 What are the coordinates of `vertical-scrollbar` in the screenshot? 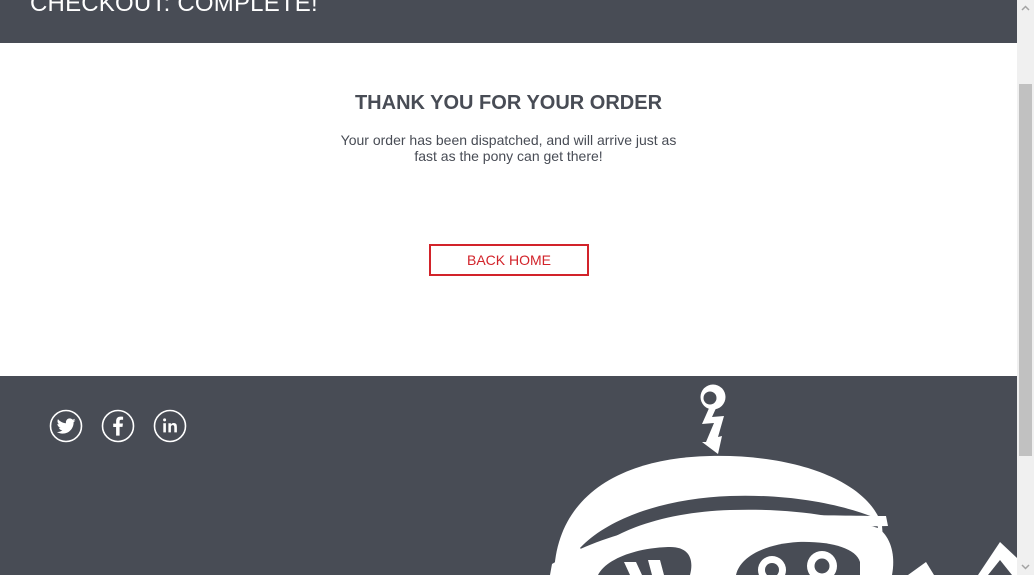 It's located at (1025, 287).